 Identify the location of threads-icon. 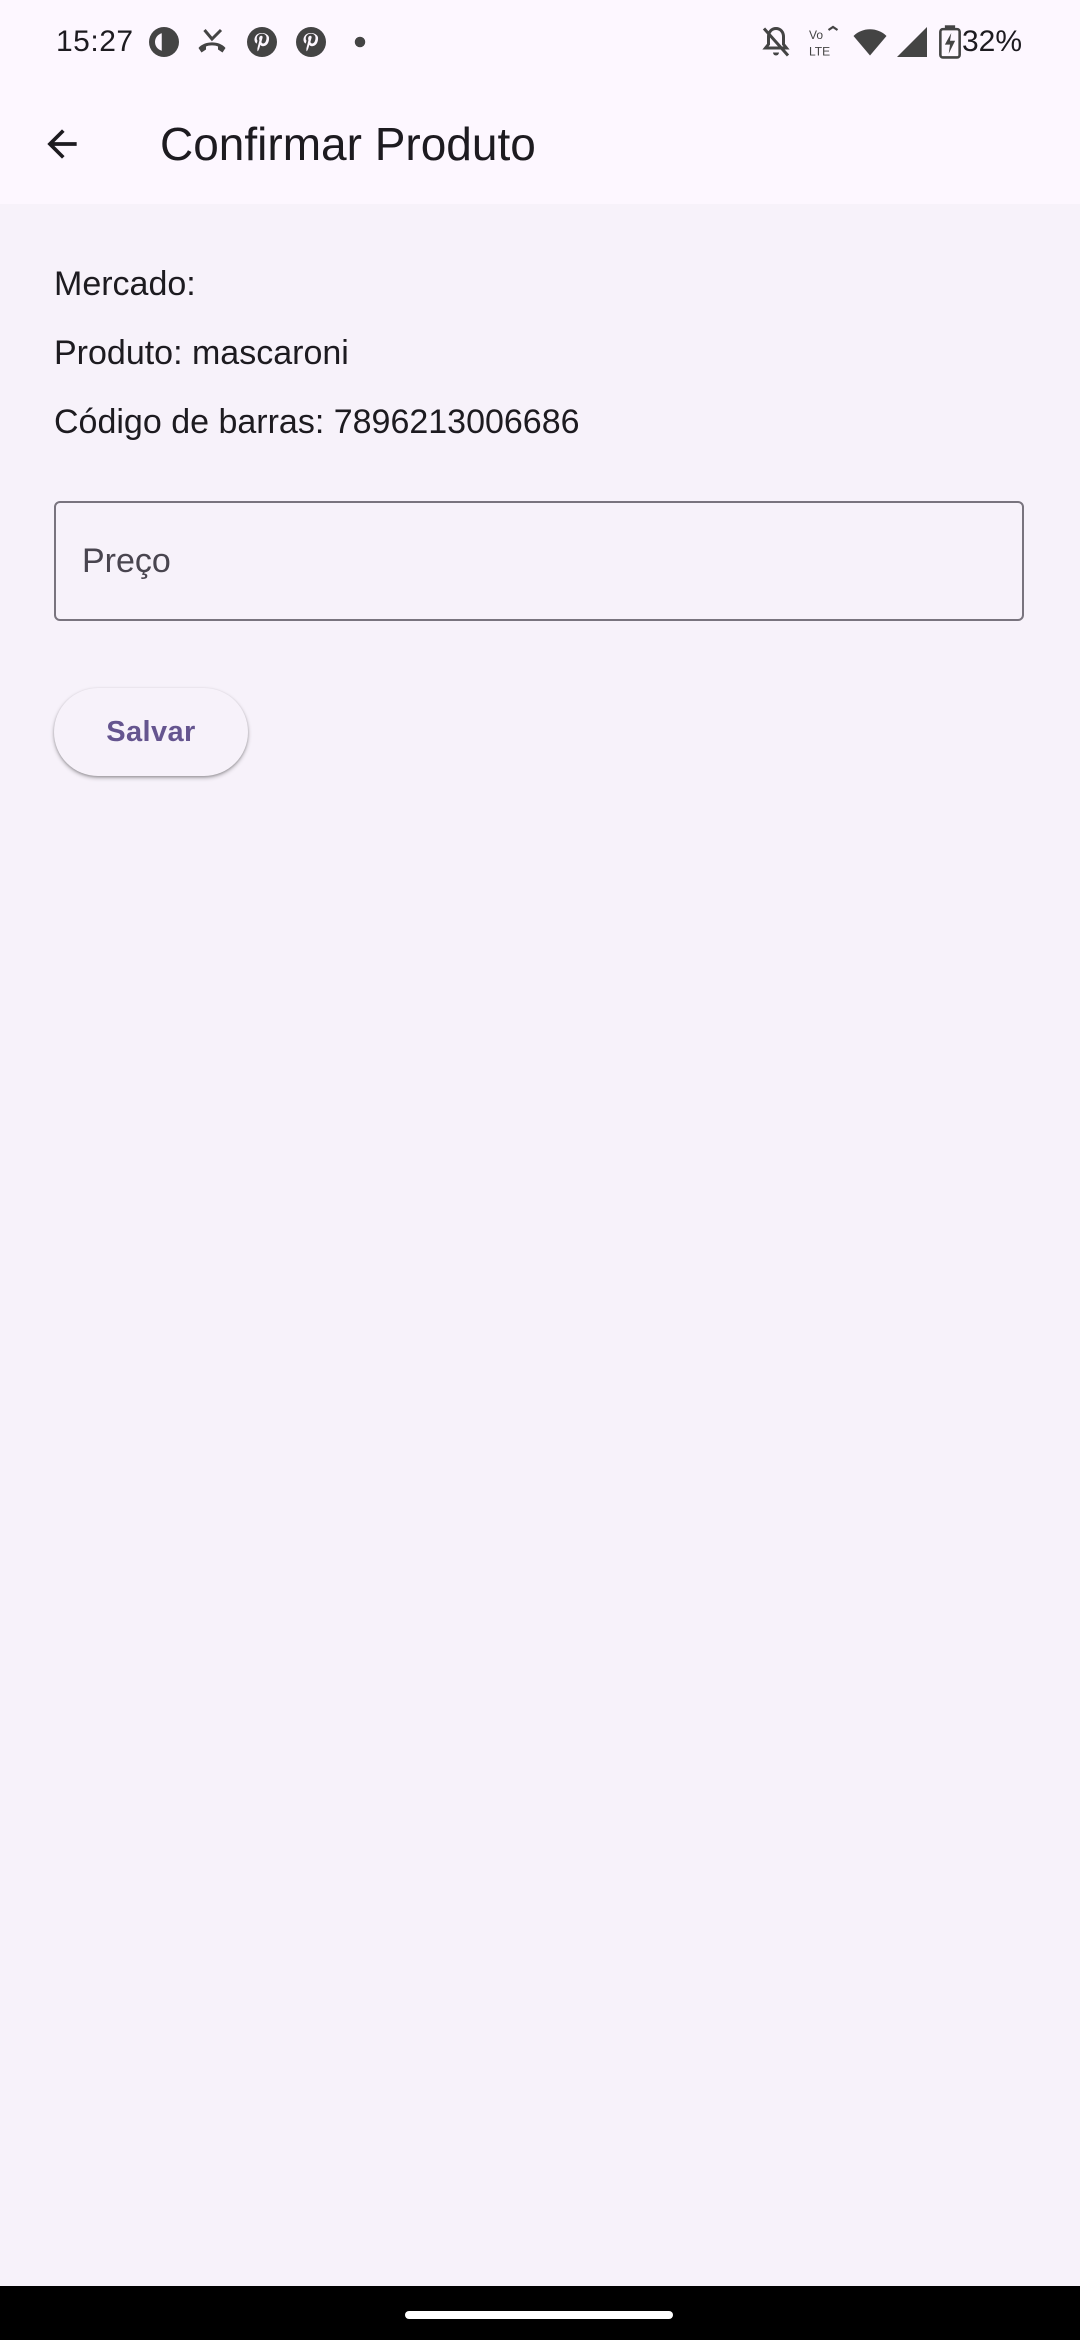
(164, 42).